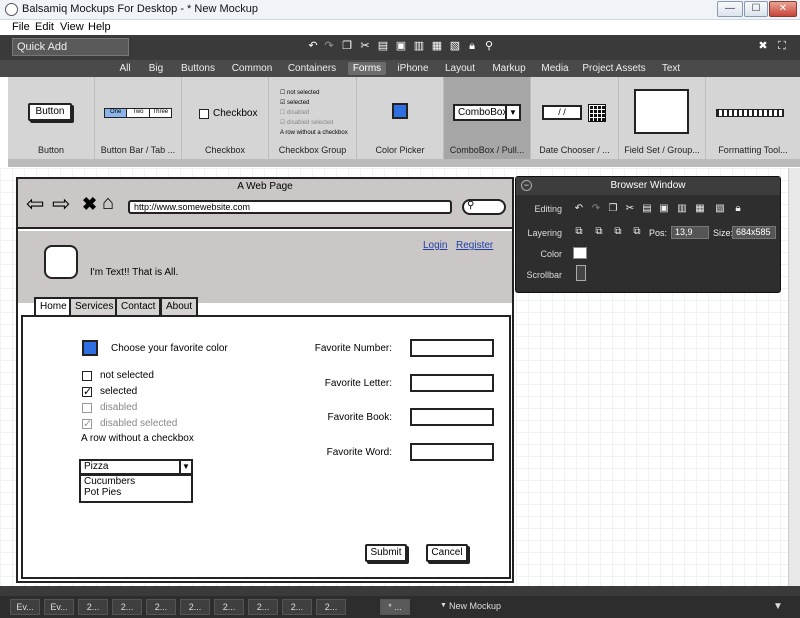 The image size is (800, 618). I want to click on tab-forms: Forms, so click(367, 68).